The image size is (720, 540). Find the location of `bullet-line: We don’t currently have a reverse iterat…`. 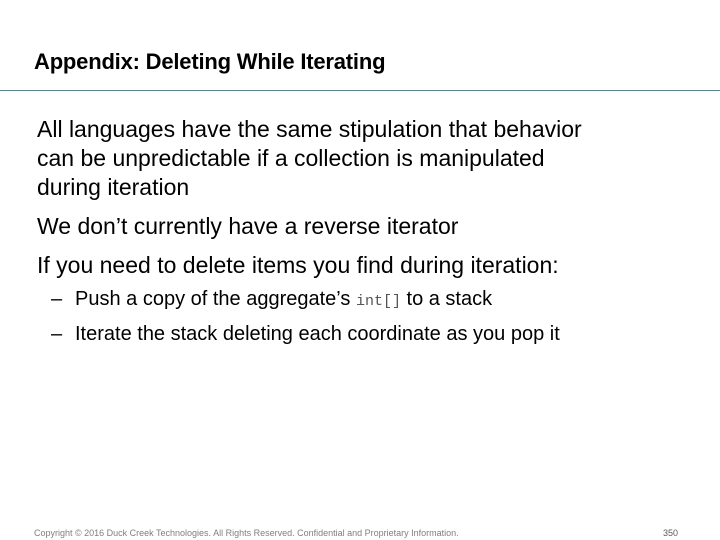

bullet-line: We don’t currently have a reverse iterat… is located at coordinates (248, 226).